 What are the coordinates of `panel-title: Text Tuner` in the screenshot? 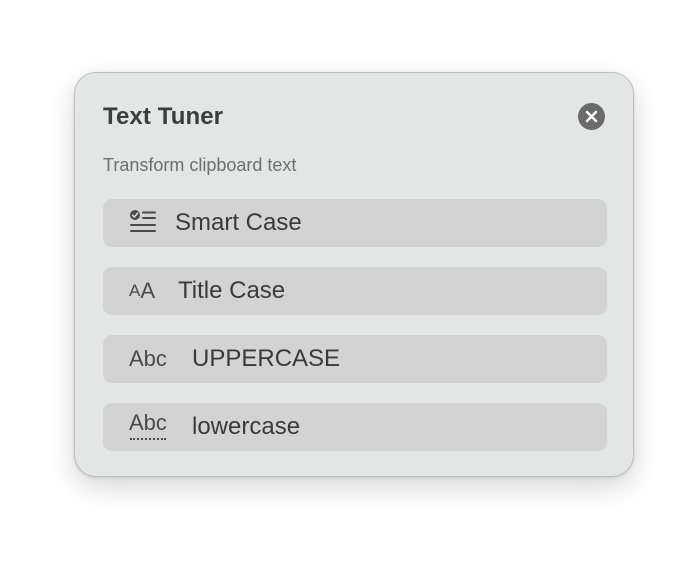 It's located at (163, 116).